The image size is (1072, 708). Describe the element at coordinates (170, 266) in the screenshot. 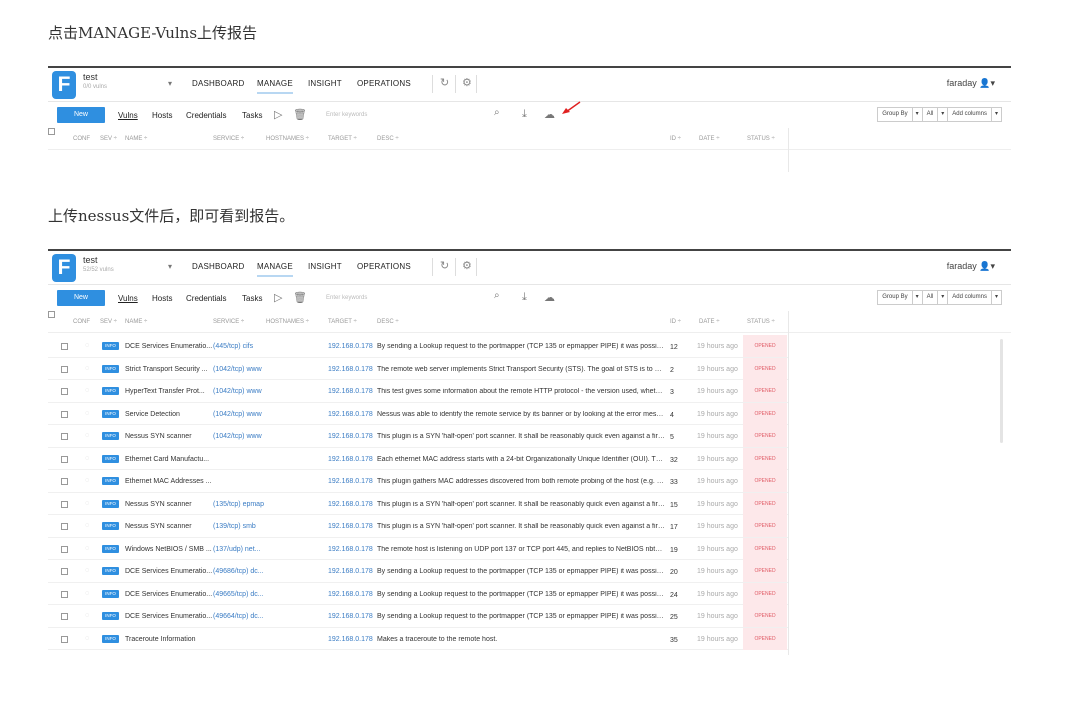

I see `workspace-chevron-down-icon: ▾` at that location.